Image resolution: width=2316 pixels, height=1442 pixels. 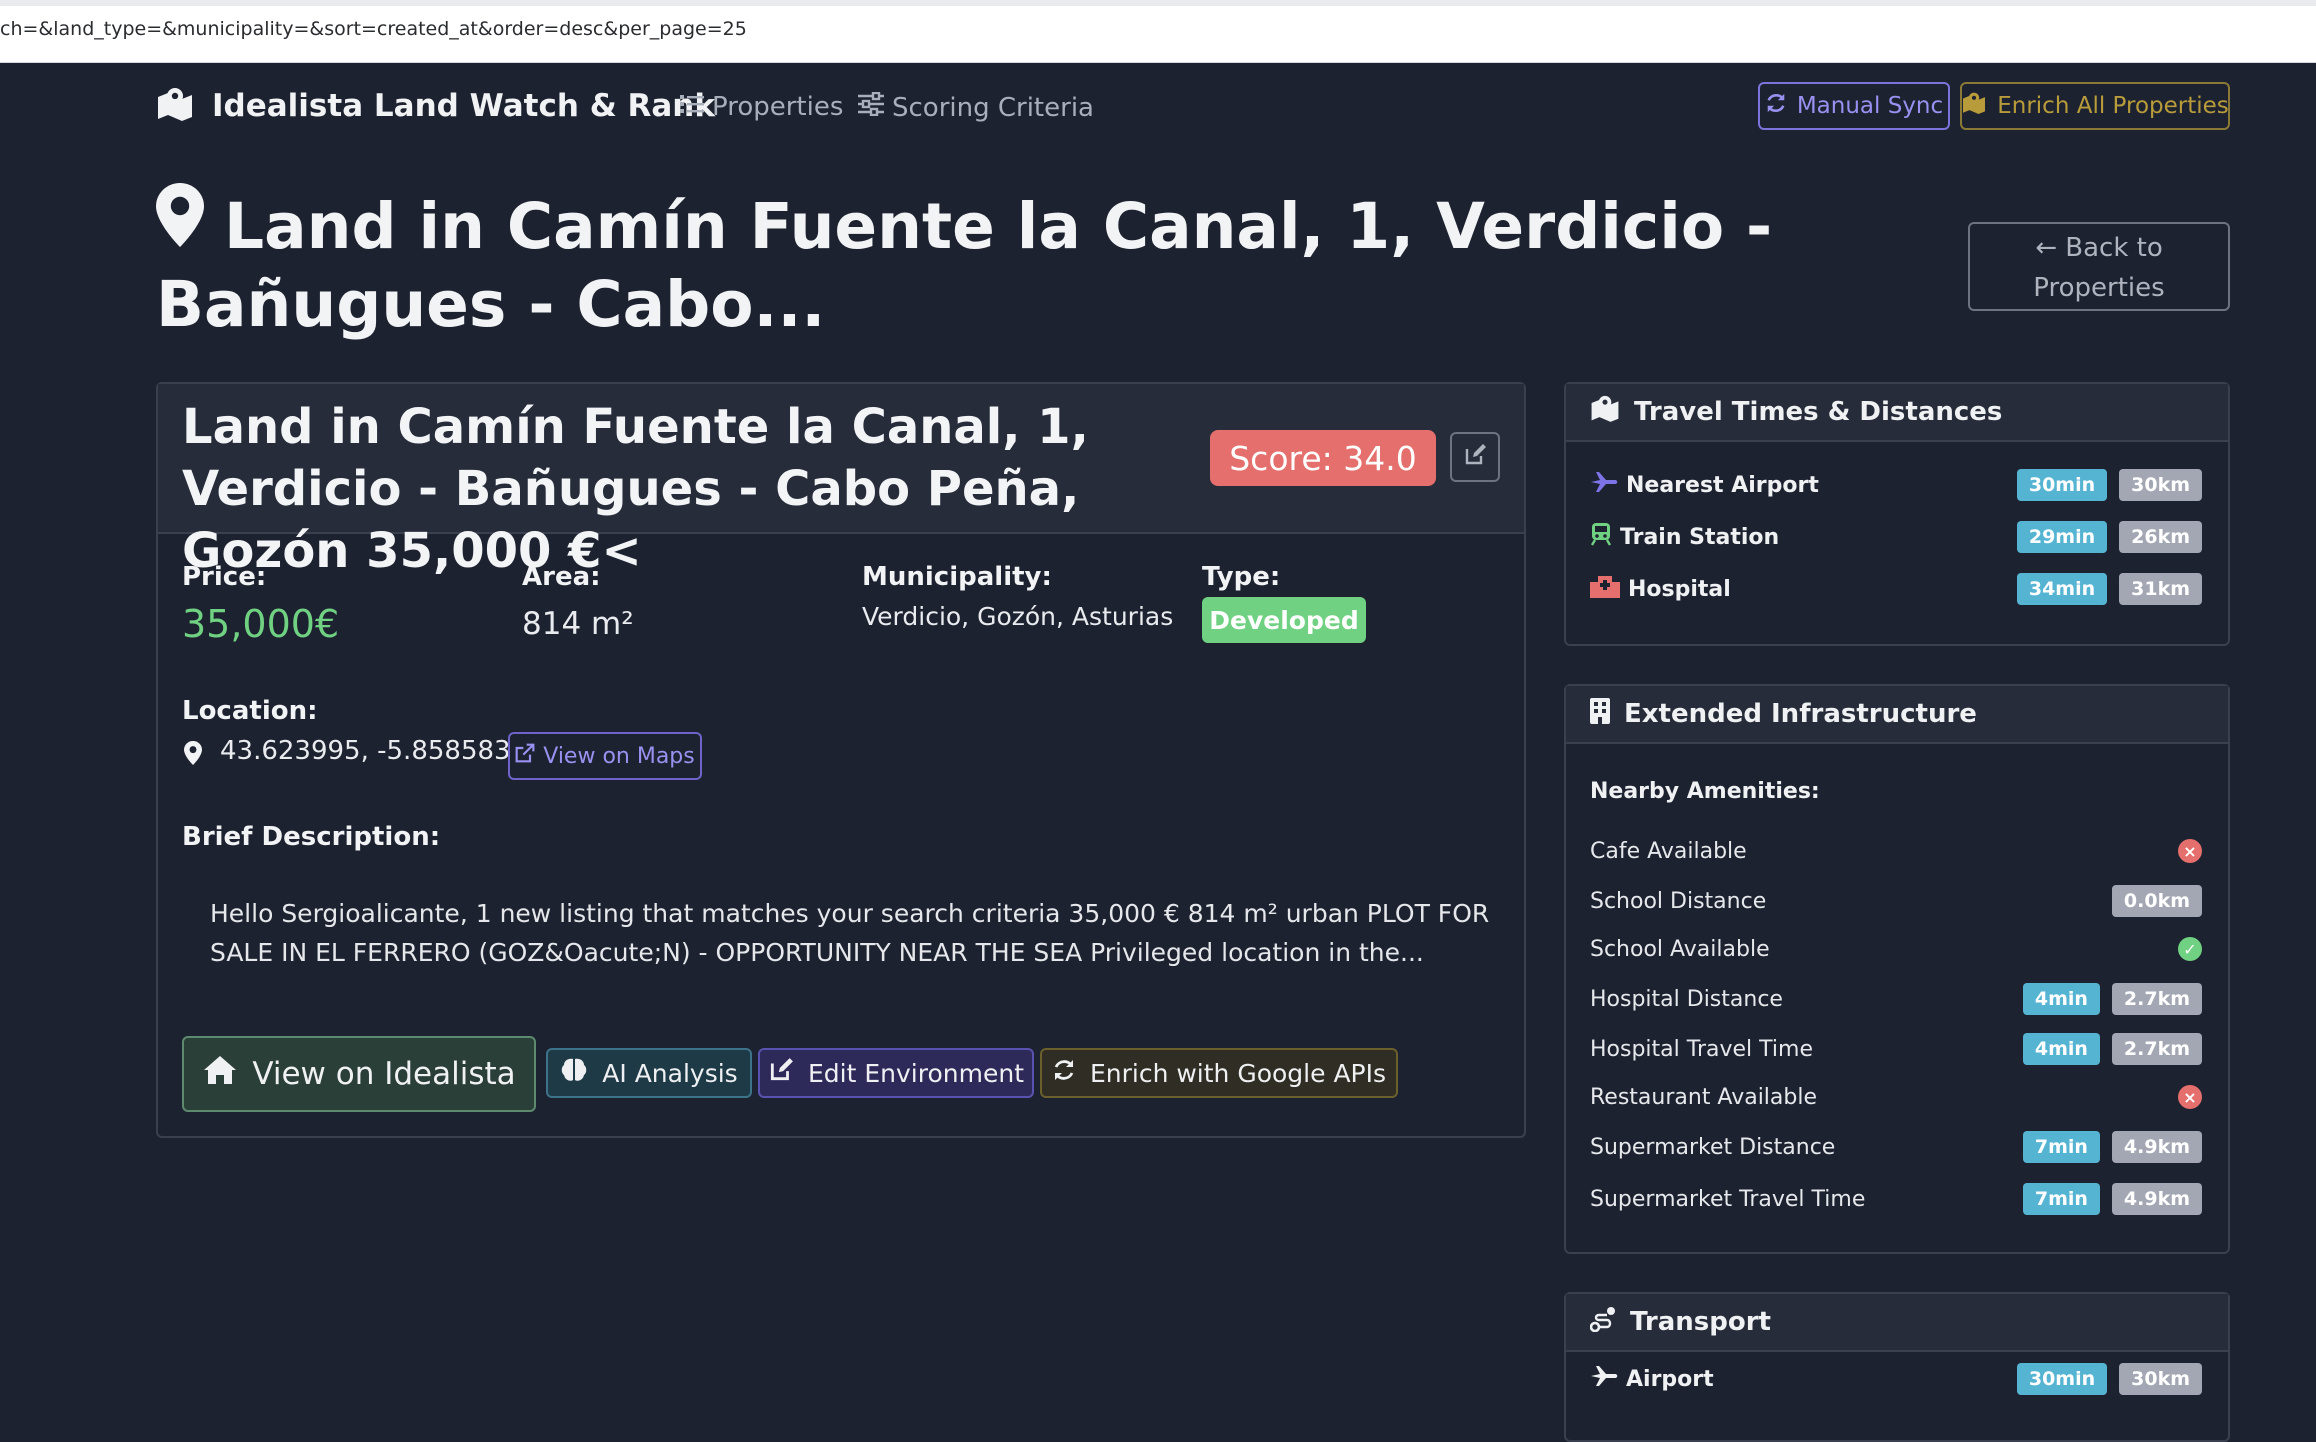 What do you see at coordinates (1705, 791) in the screenshot?
I see `nearby-amenities-label: Nearby Amenities:` at bounding box center [1705, 791].